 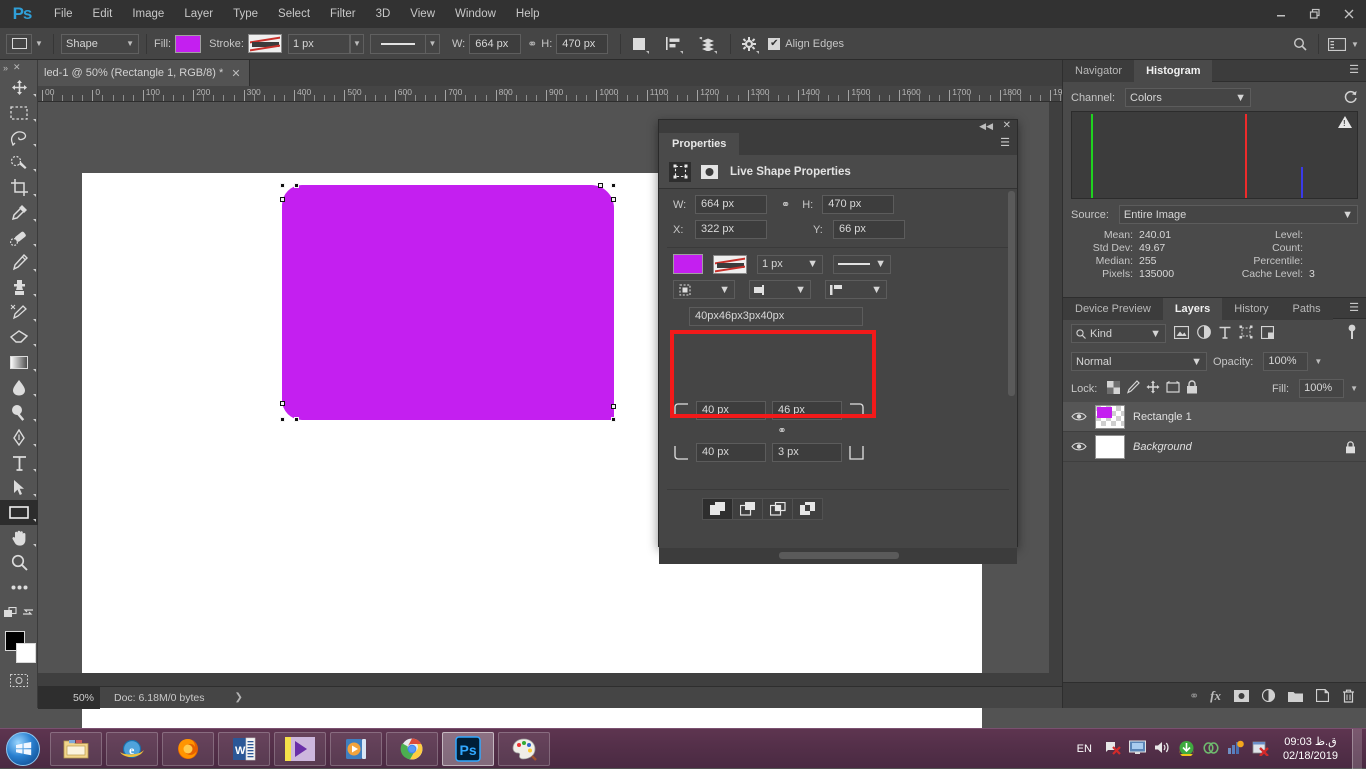 I want to click on smart-object-filter-icon, so click(x=1267, y=333).